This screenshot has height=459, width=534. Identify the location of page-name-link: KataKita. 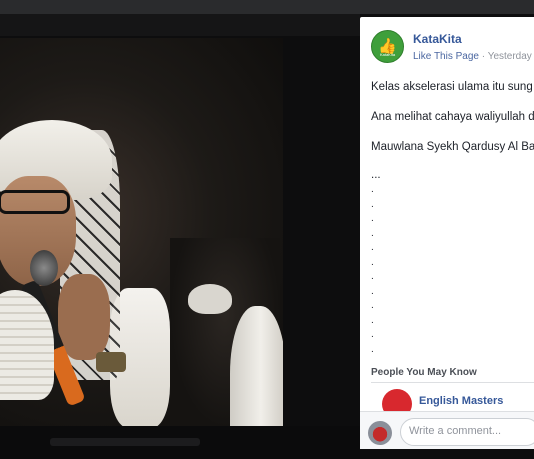
(437, 39).